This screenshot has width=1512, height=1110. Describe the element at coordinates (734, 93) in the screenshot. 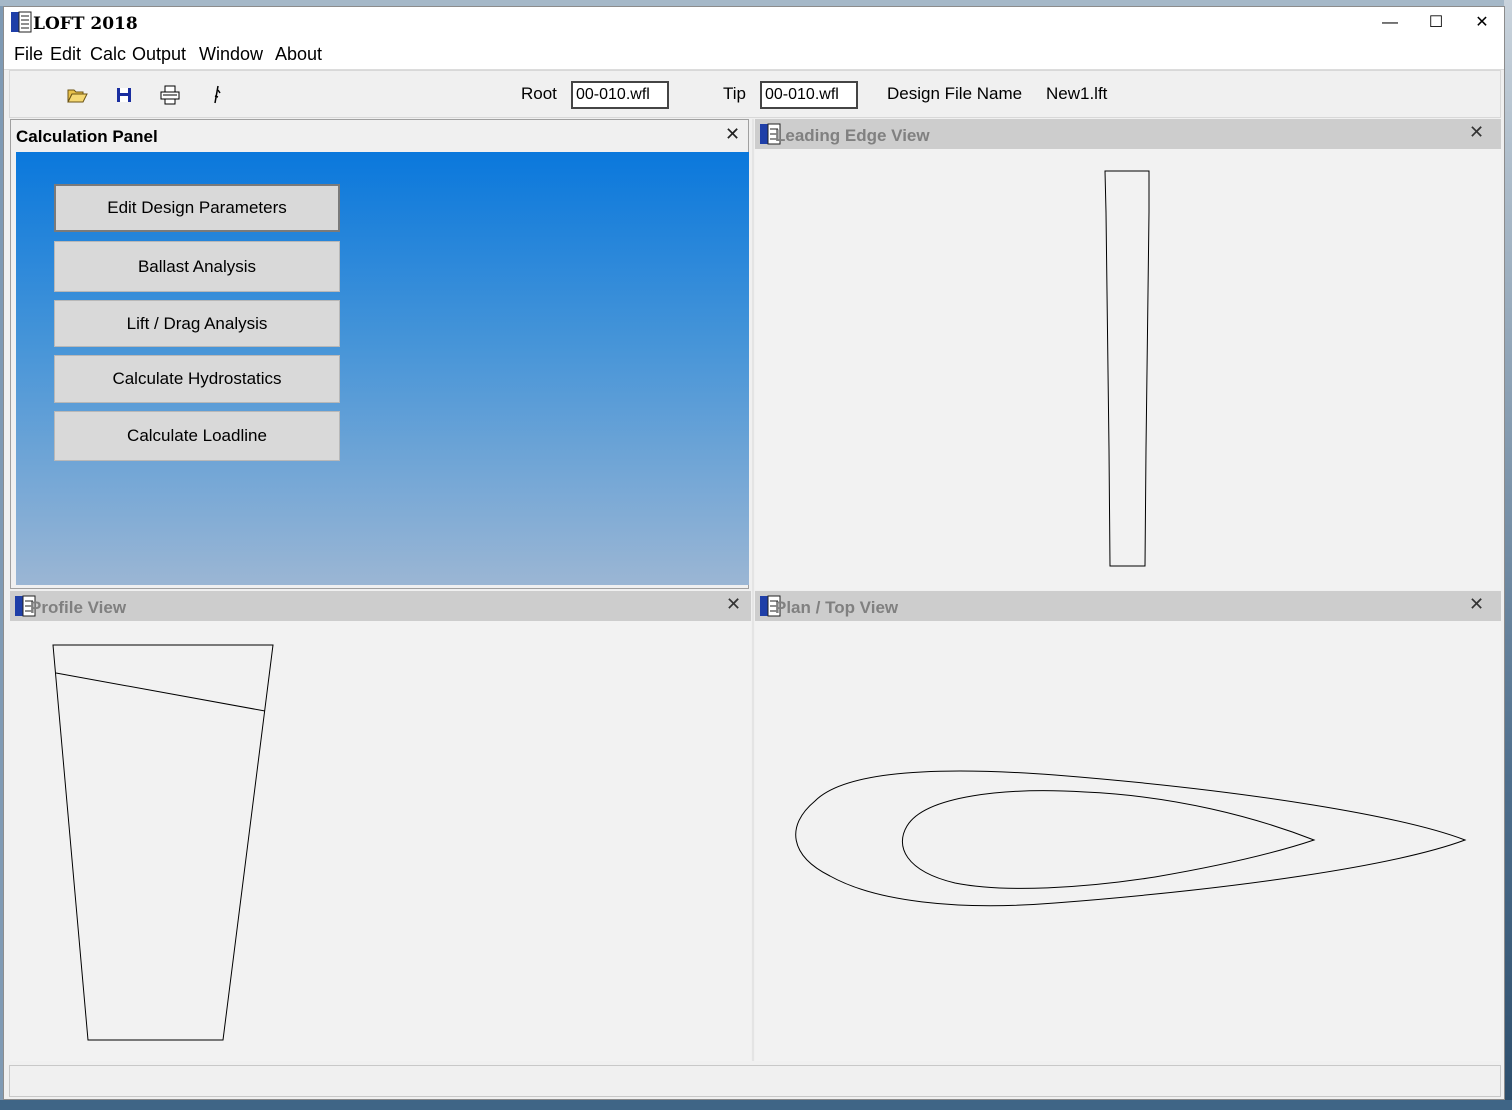

I see `tip-label: Tip` at that location.